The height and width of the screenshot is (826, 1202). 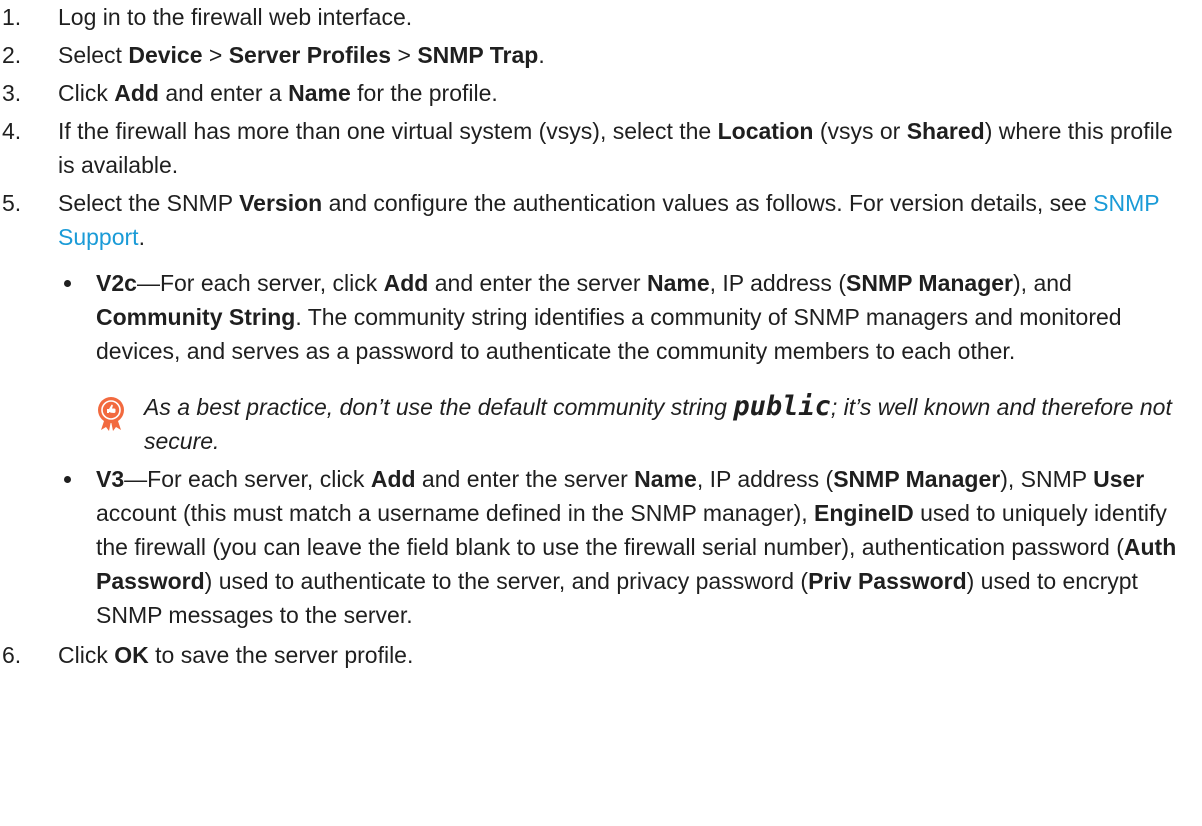 I want to click on step-text: Click OK to save the server profile., so click(x=235, y=655).